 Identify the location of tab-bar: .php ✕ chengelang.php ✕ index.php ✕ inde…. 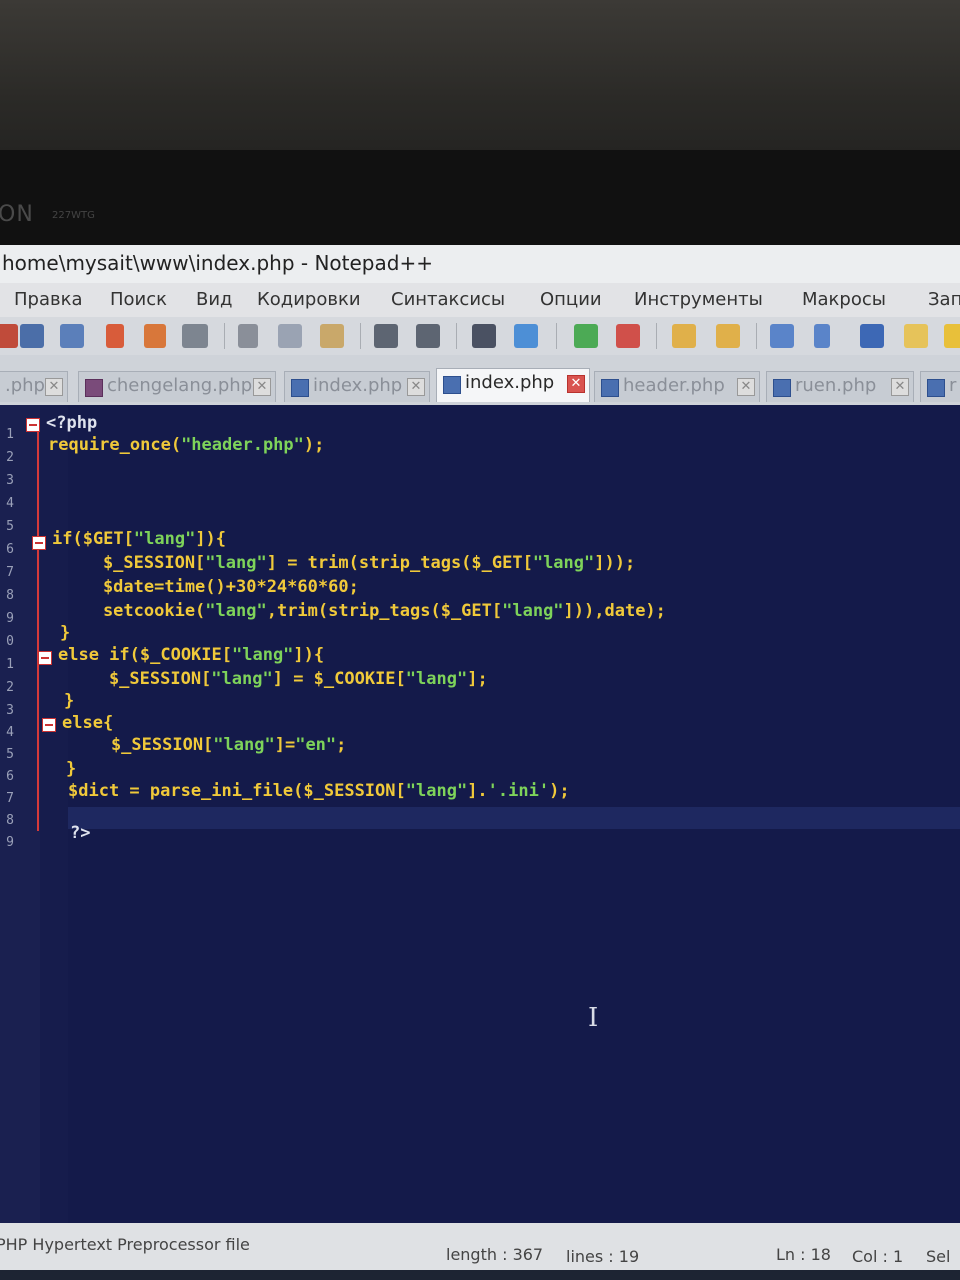
(480, 380).